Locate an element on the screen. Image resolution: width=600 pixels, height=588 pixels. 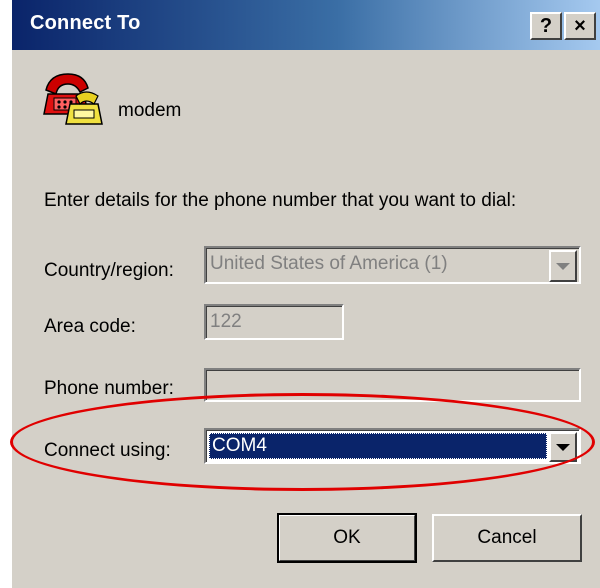
connect-using-dropdown-button is located at coordinates (563, 447).